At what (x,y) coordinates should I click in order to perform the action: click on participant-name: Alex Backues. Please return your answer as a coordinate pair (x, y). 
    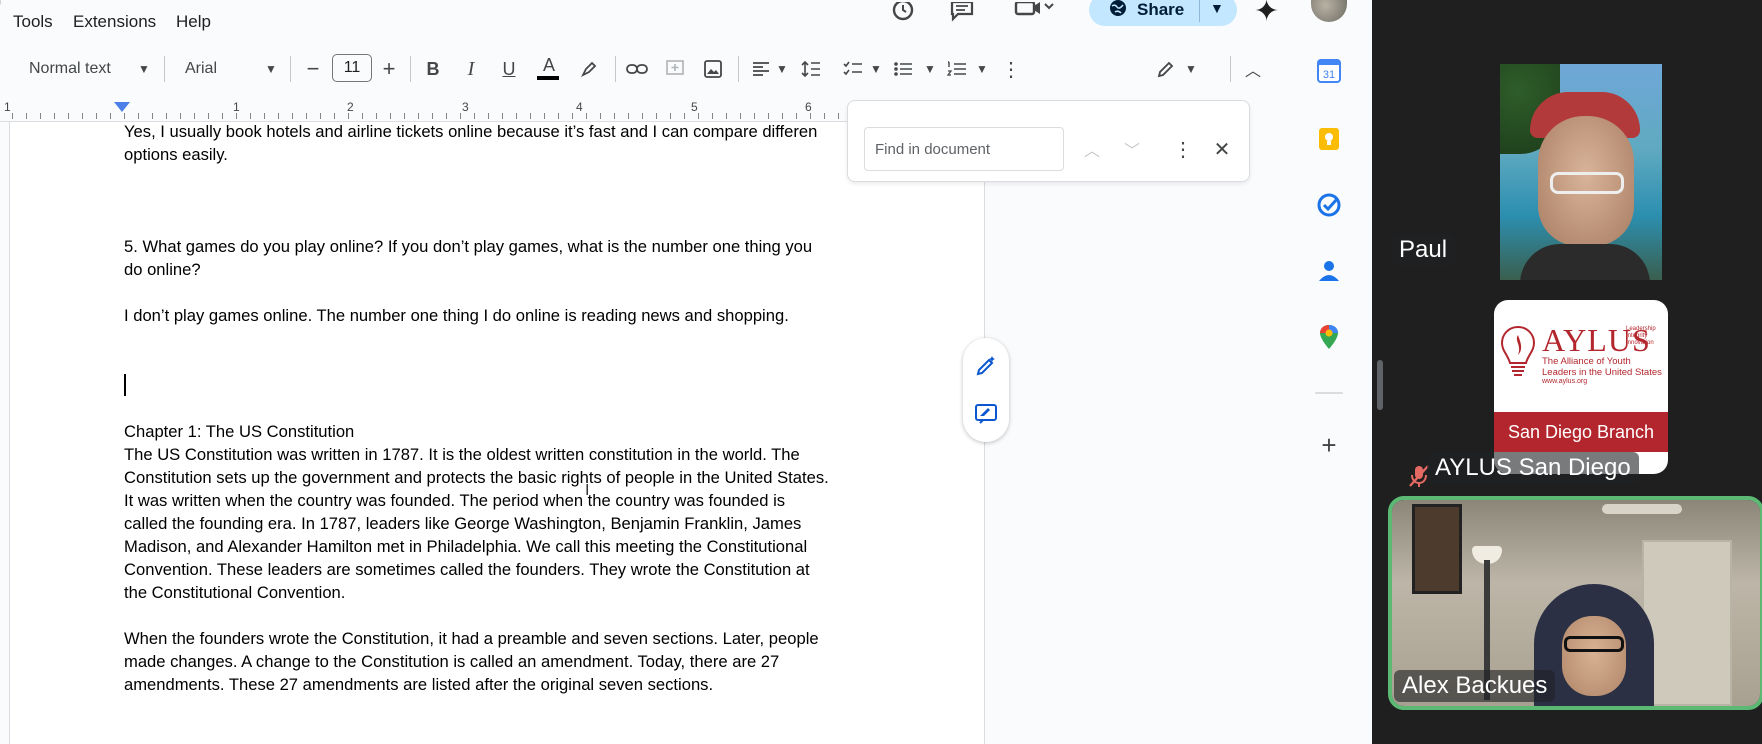
    Looking at the image, I should click on (1475, 686).